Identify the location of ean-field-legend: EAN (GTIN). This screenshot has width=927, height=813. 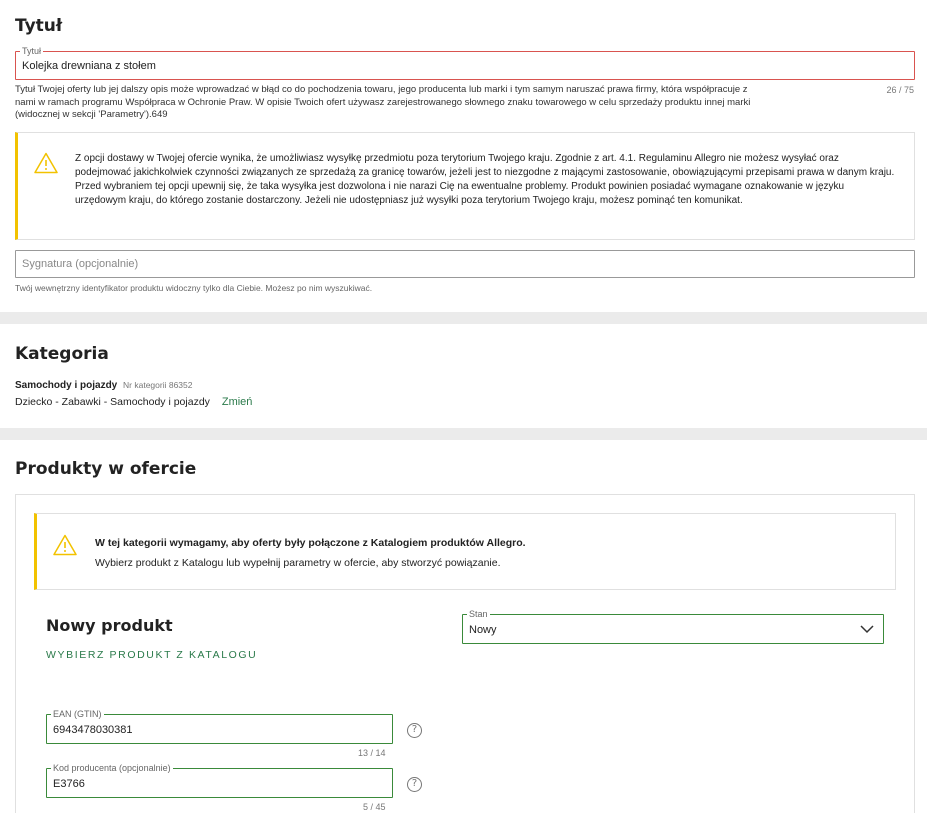
(77, 714).